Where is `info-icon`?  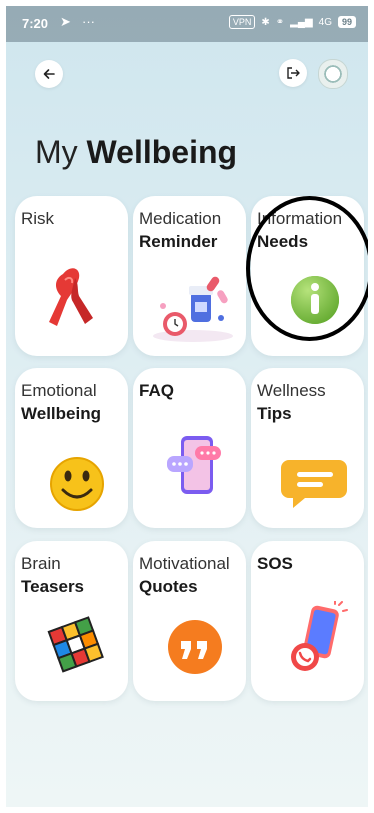 info-icon is located at coordinates (315, 300).